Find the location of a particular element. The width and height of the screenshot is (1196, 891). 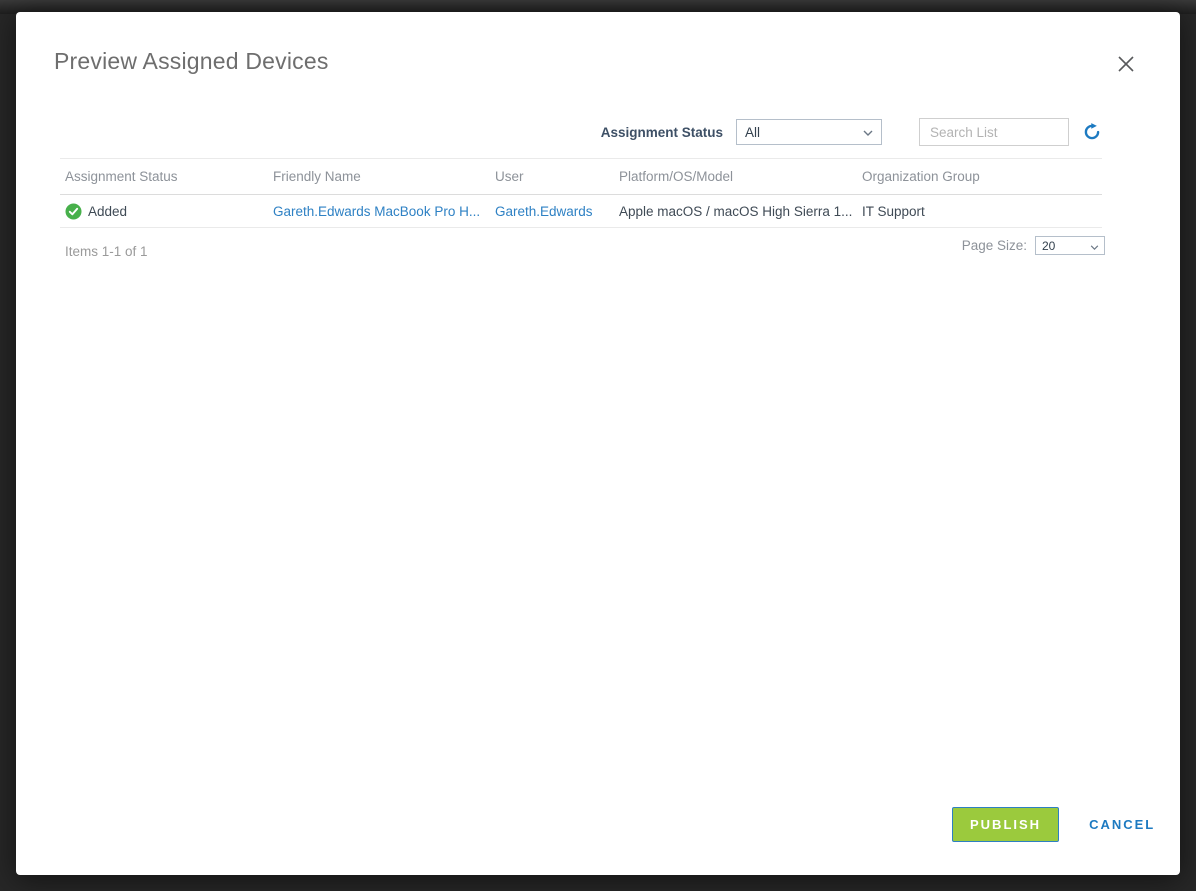

column-header-friendly-name: Friendly Name is located at coordinates (384, 176).